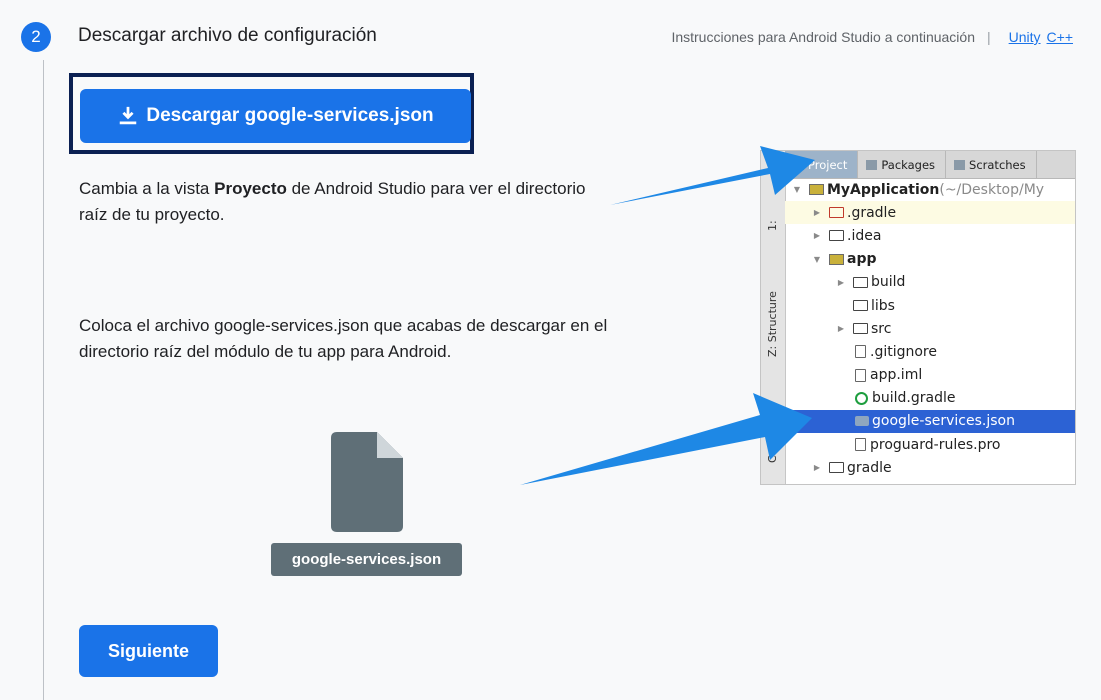 Image resolution: width=1101 pixels, height=700 pixels. What do you see at coordinates (930, 305) in the screenshot?
I see `tree-row-libs: libs` at bounding box center [930, 305].